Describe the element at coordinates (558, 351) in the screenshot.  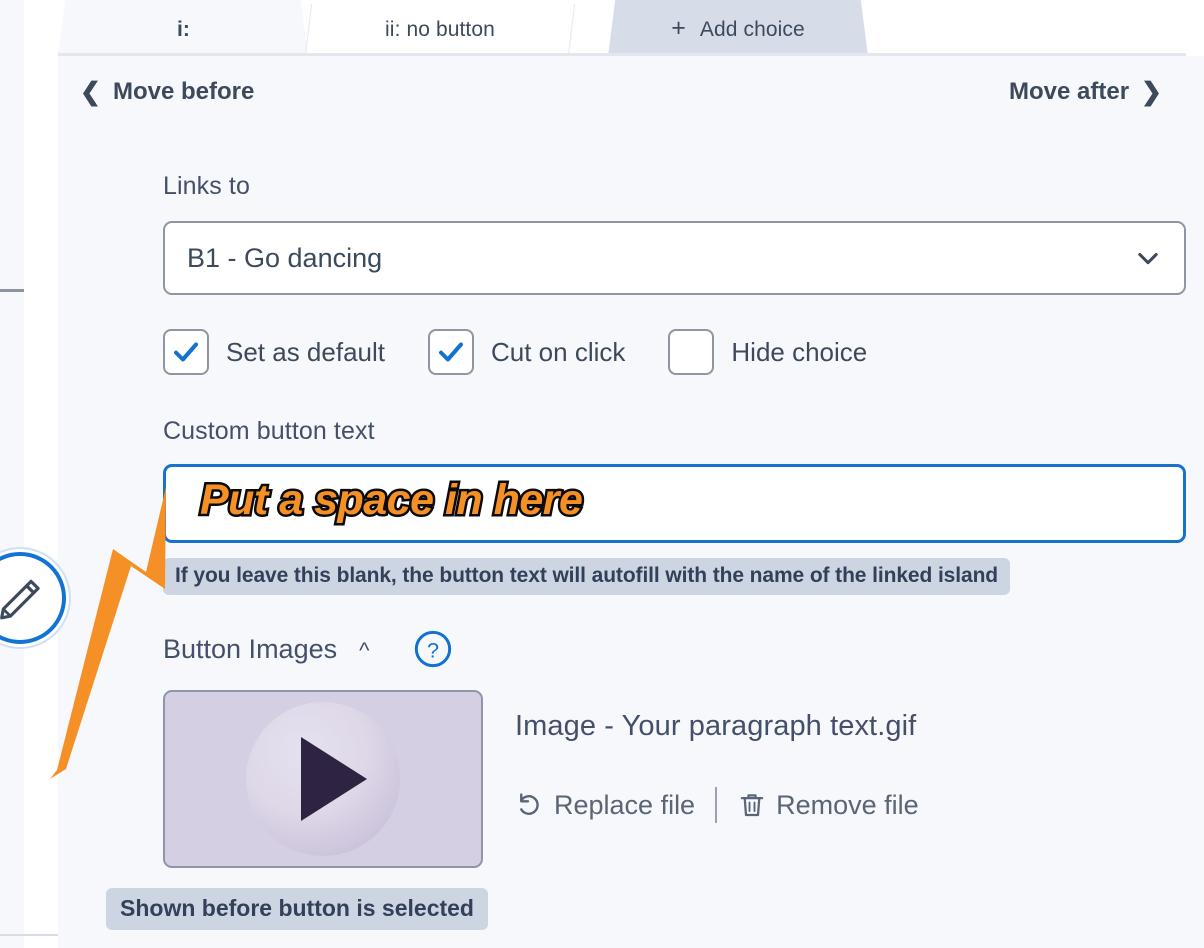
I see `checkbox-label: Cut on click` at that location.